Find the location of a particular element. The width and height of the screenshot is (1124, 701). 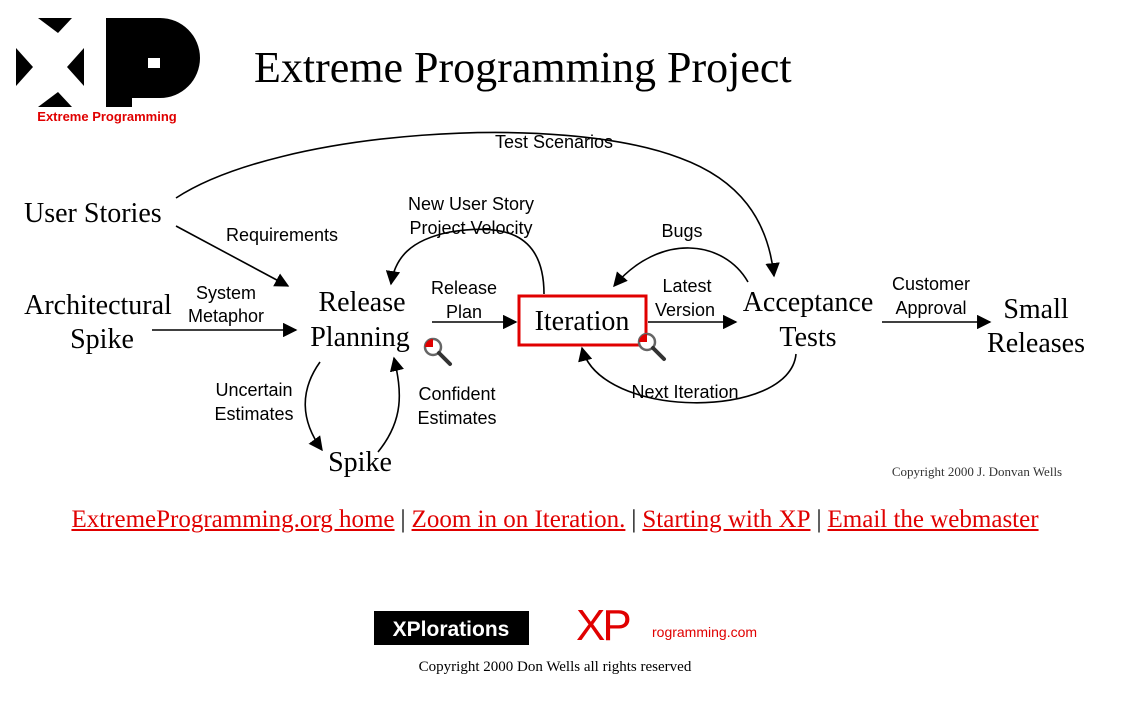

diagram-copyright: Copyright 2000 J. Donvan Wells is located at coordinates (977, 471).